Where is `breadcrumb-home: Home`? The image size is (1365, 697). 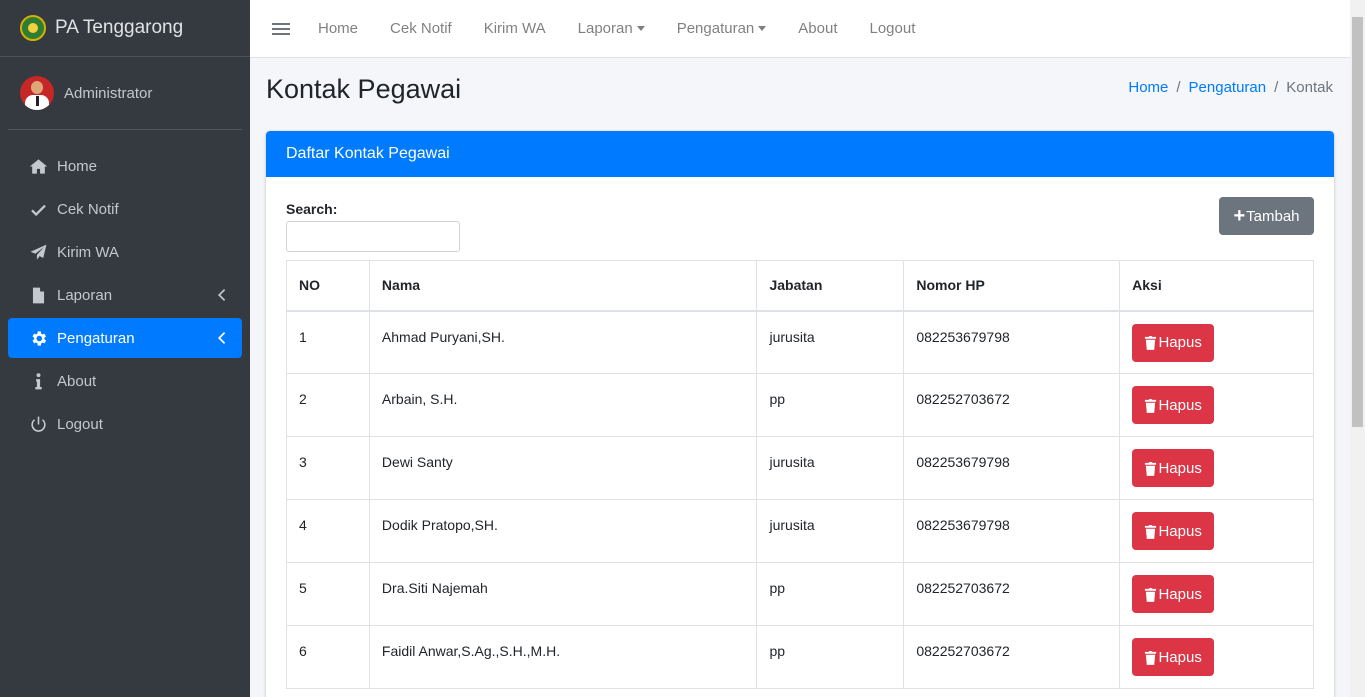
breadcrumb-home: Home is located at coordinates (1148, 87).